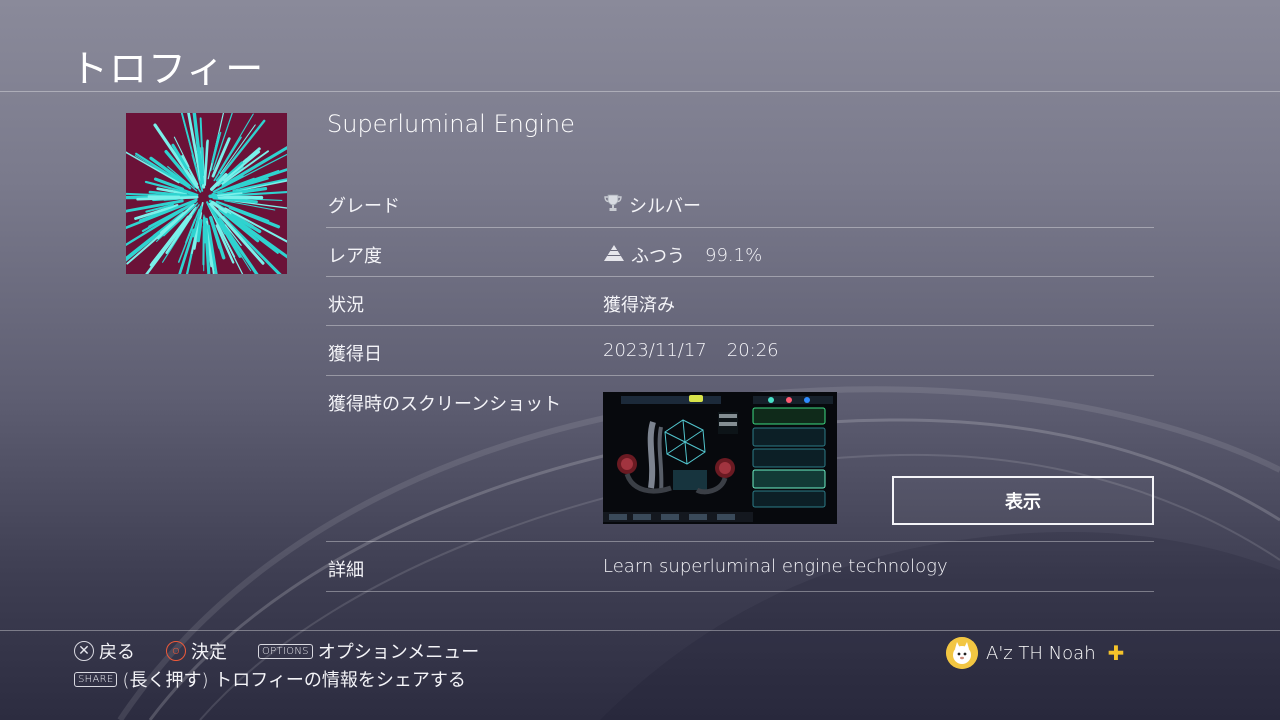 Image resolution: width=1280 pixels, height=720 pixels. What do you see at coordinates (209, 652) in the screenshot?
I see `hint-confirm-label: 決定` at bounding box center [209, 652].